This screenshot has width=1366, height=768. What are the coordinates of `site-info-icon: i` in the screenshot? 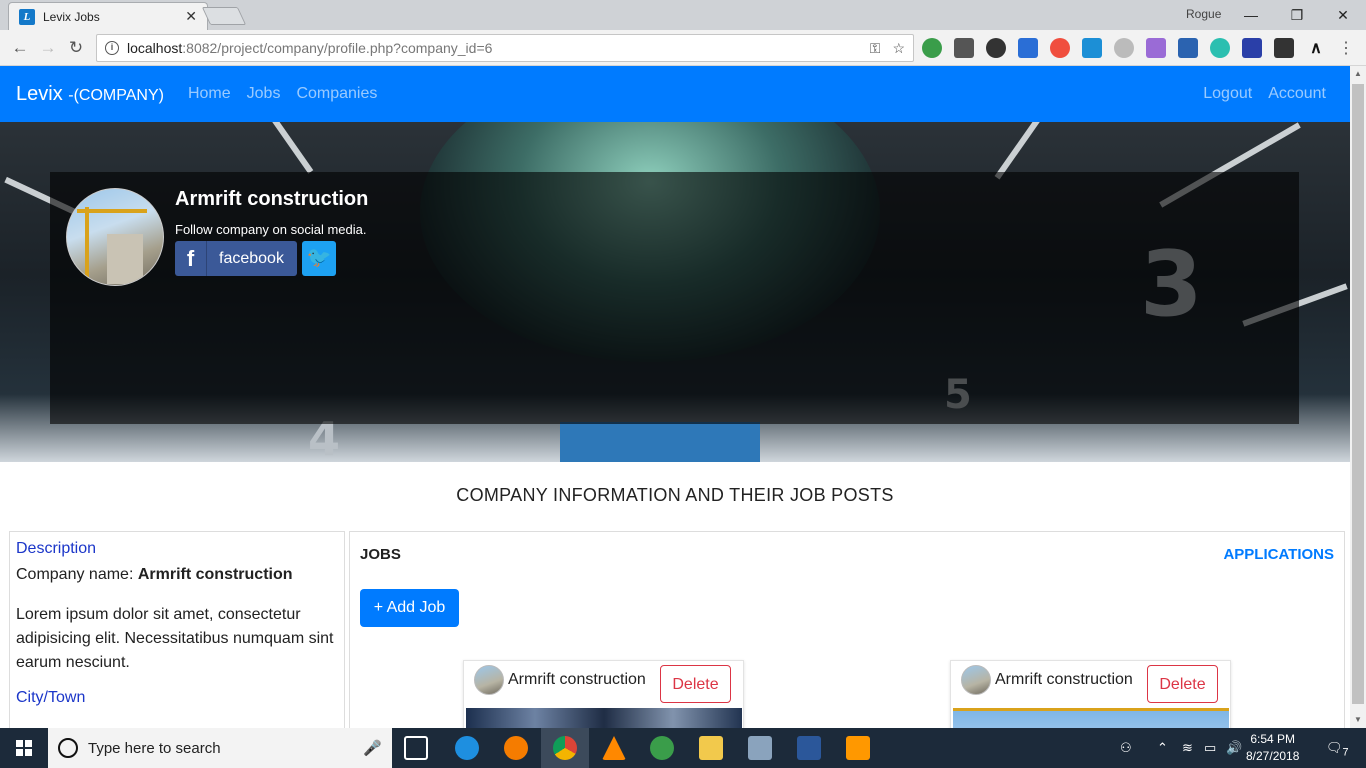 It's located at (112, 48).